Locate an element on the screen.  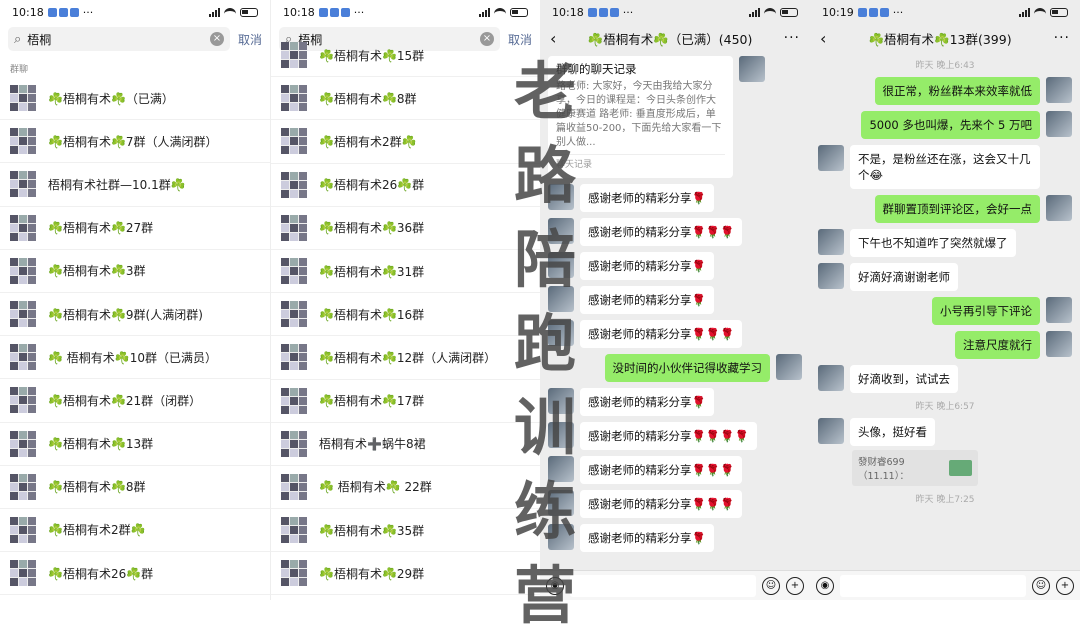
notification-icons is located at coordinates (603, 12).